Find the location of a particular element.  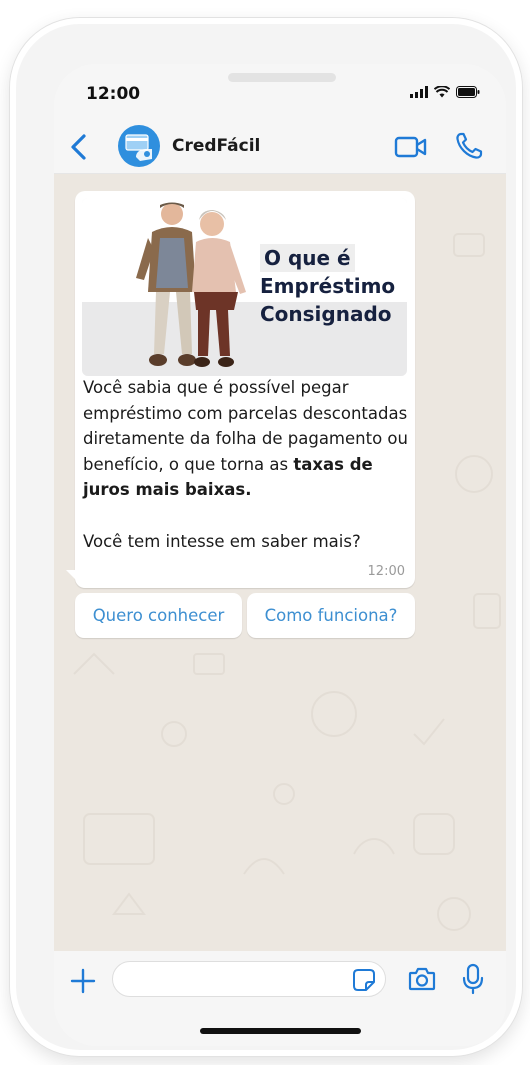

back-chevron-icon is located at coordinates (79, 147).